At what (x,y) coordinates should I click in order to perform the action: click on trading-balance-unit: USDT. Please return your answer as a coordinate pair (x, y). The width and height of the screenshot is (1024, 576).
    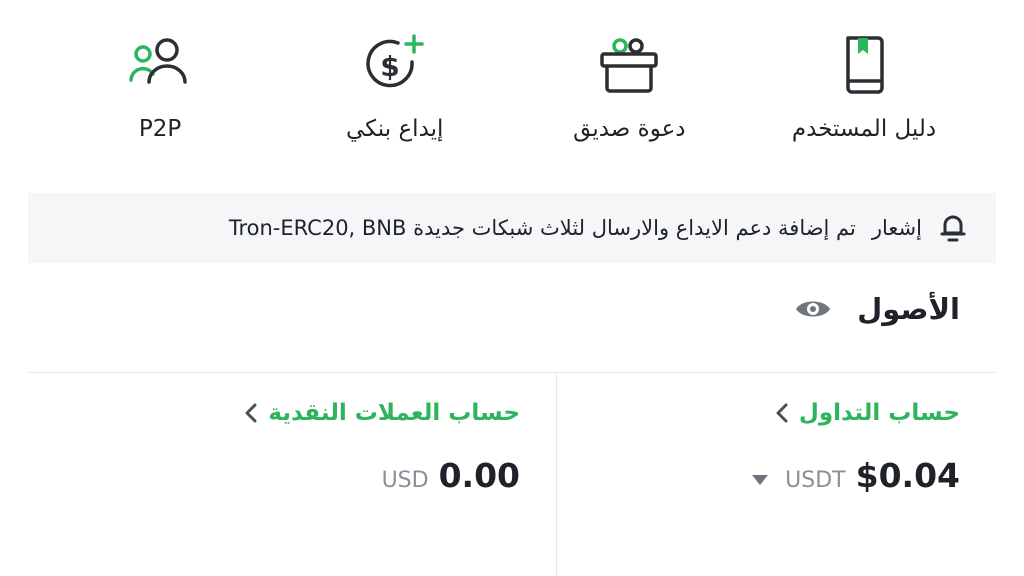
    Looking at the image, I should click on (815, 480).